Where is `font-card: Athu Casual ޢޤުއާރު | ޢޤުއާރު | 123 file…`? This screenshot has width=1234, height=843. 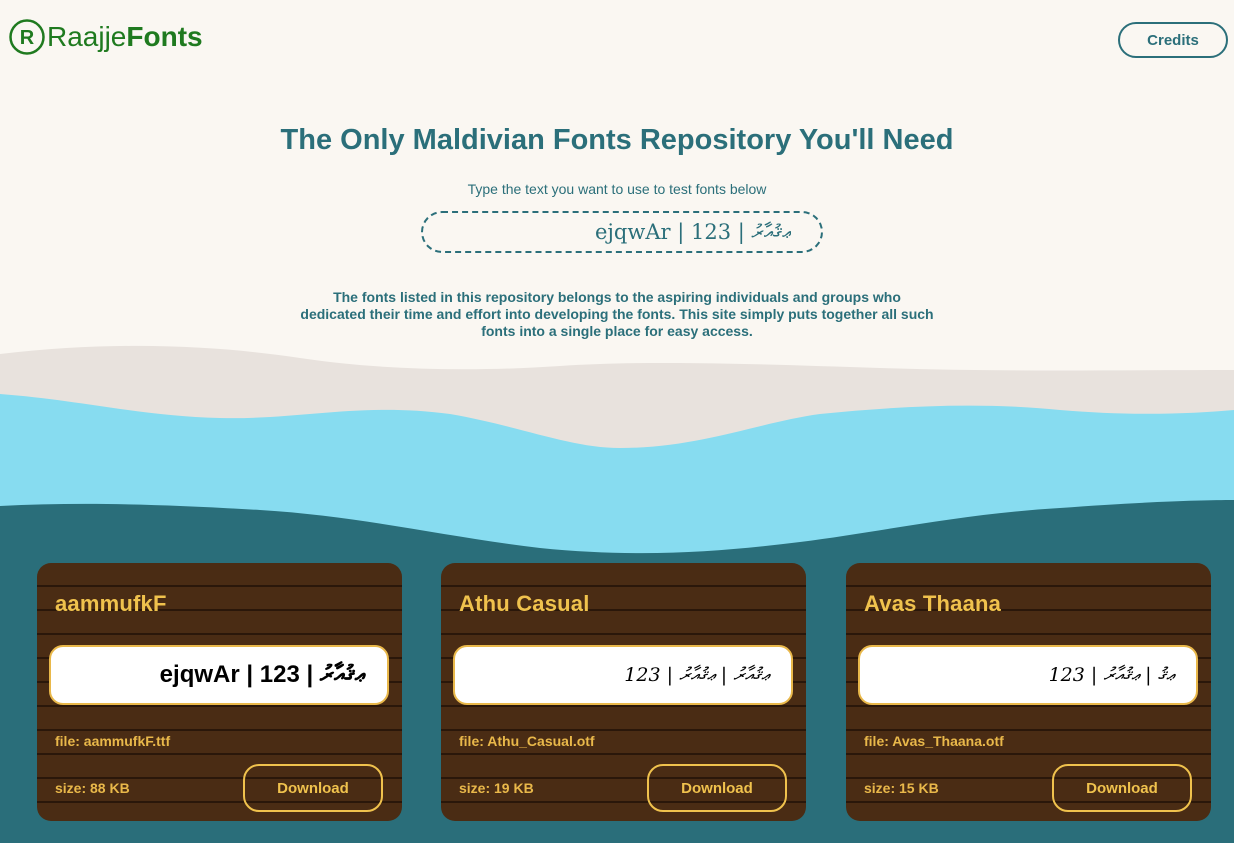 font-card: Athu Casual ޢޤުއާރު | ޢޤުއާރު | 123 file… is located at coordinates (623, 692).